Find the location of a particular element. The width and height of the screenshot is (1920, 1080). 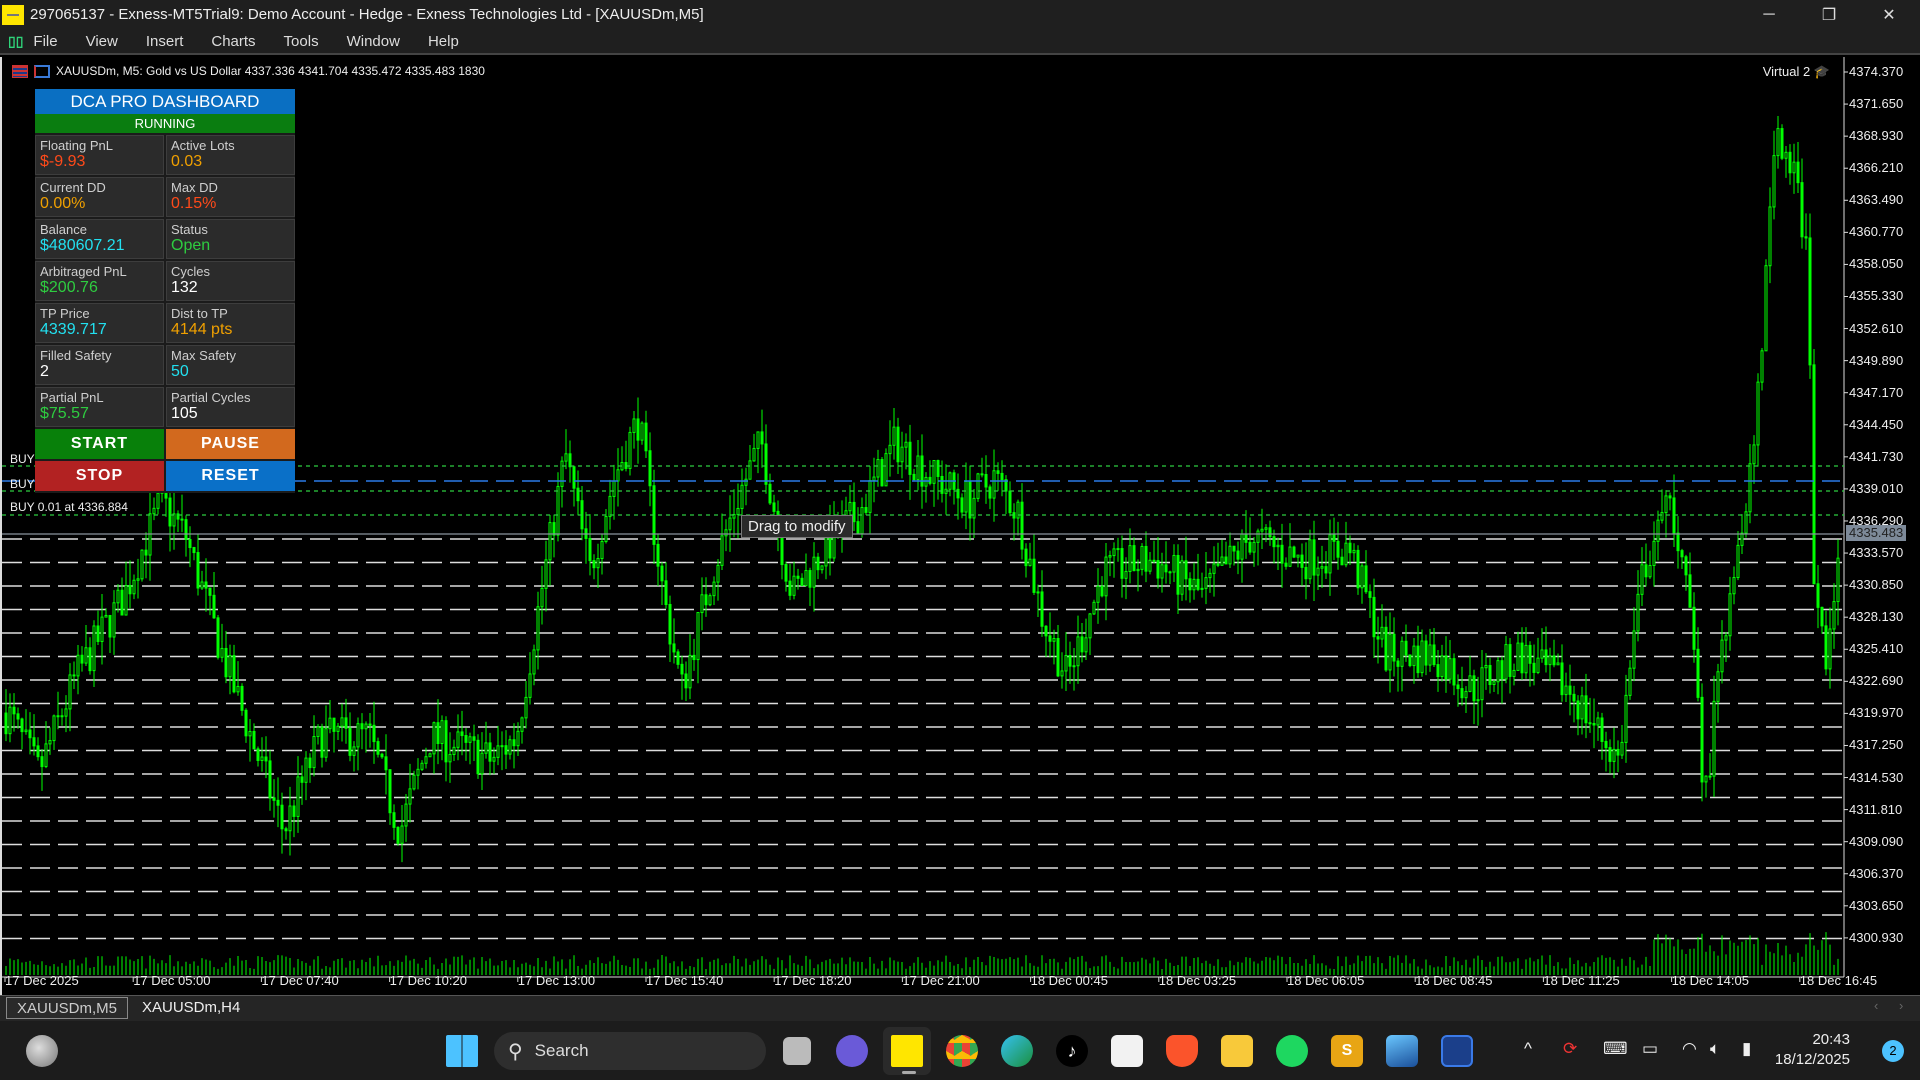

notification-badge: 2 is located at coordinates (1893, 1051).